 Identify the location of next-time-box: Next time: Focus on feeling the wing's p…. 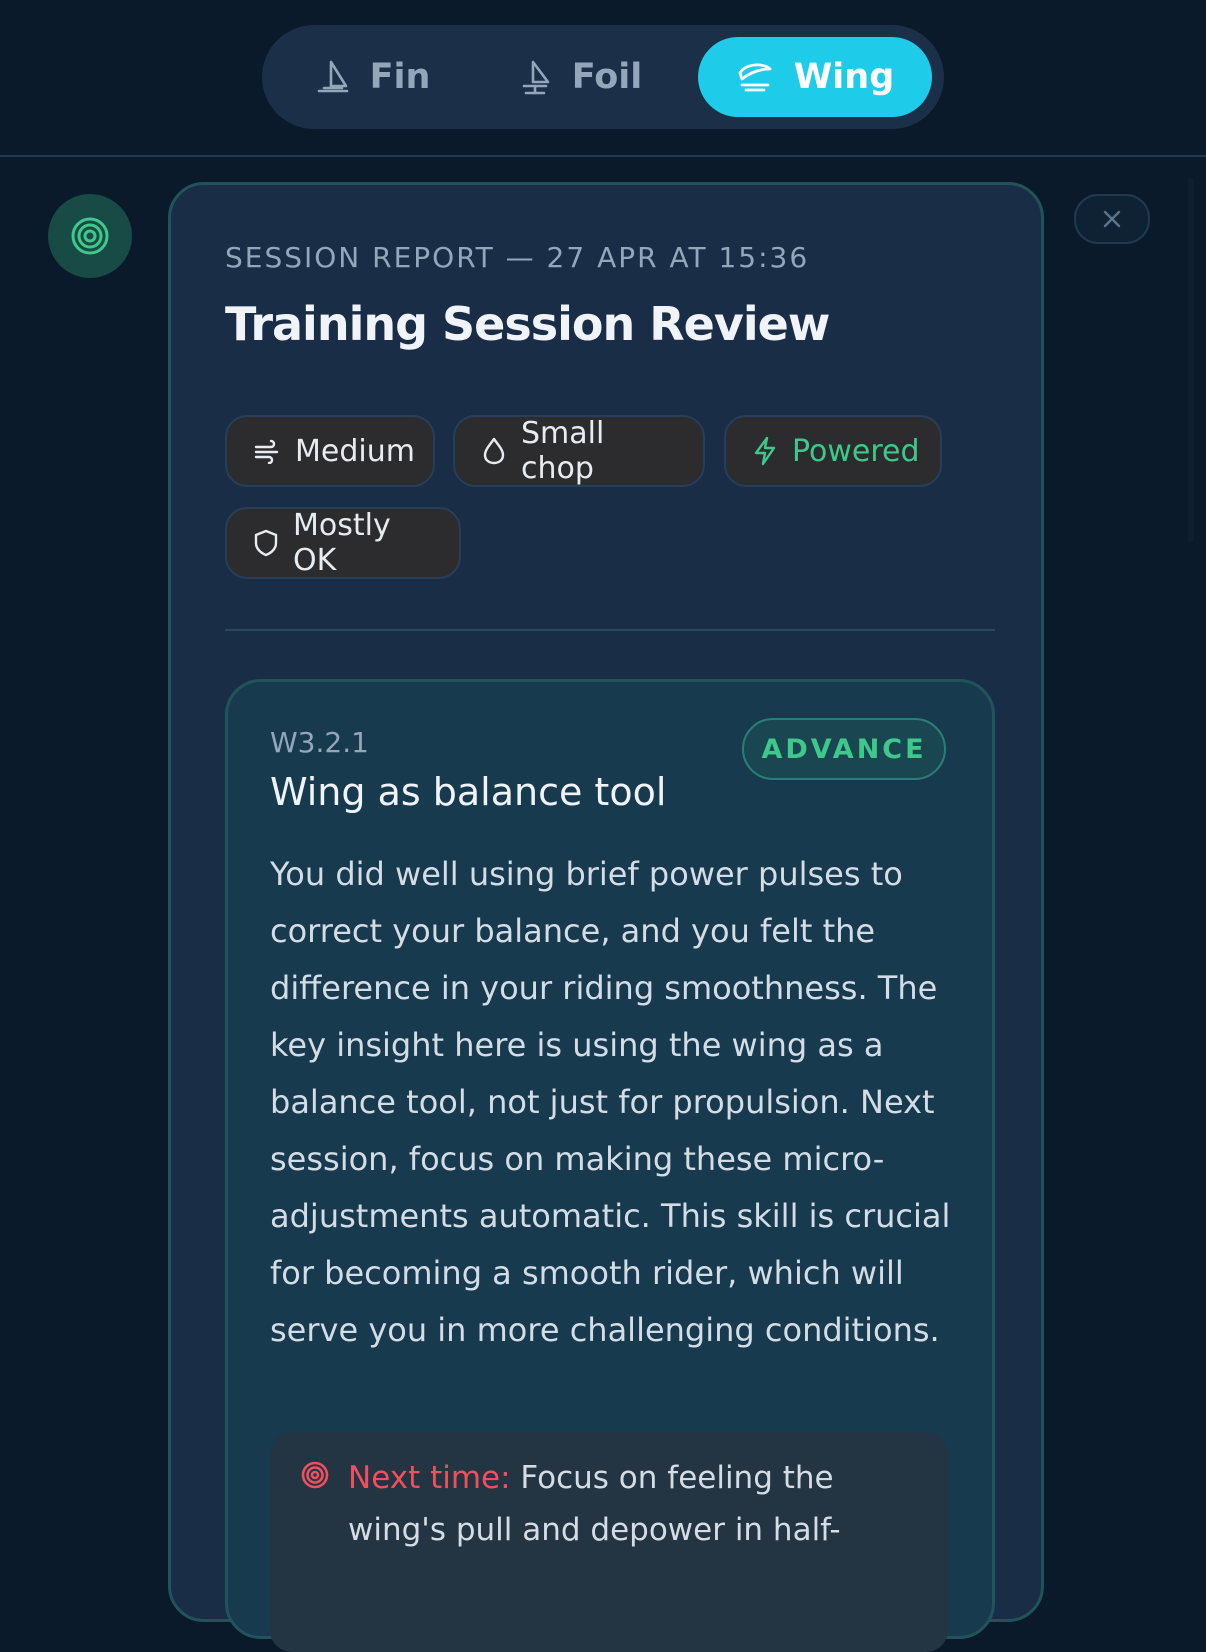
(609, 1542).